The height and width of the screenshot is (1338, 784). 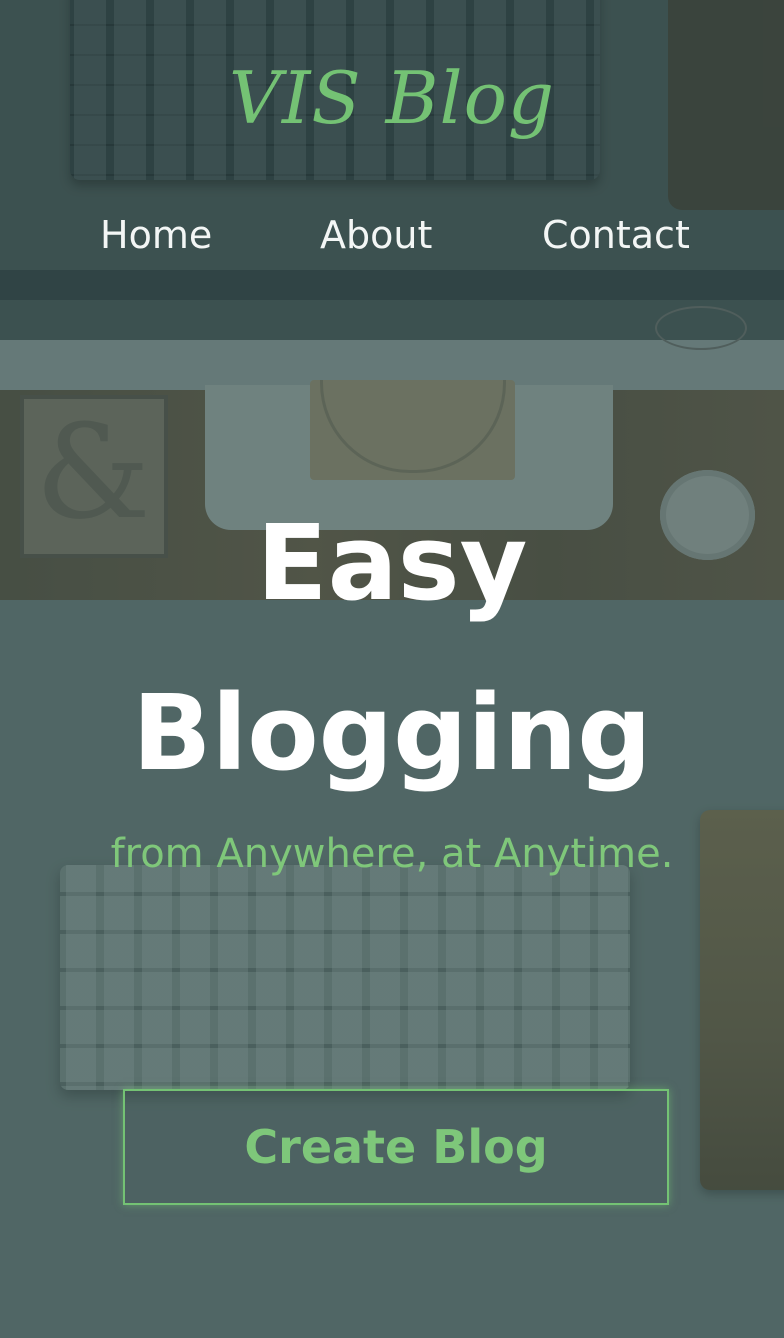 I want to click on brand-logo: VIS Blog, so click(x=392, y=98).